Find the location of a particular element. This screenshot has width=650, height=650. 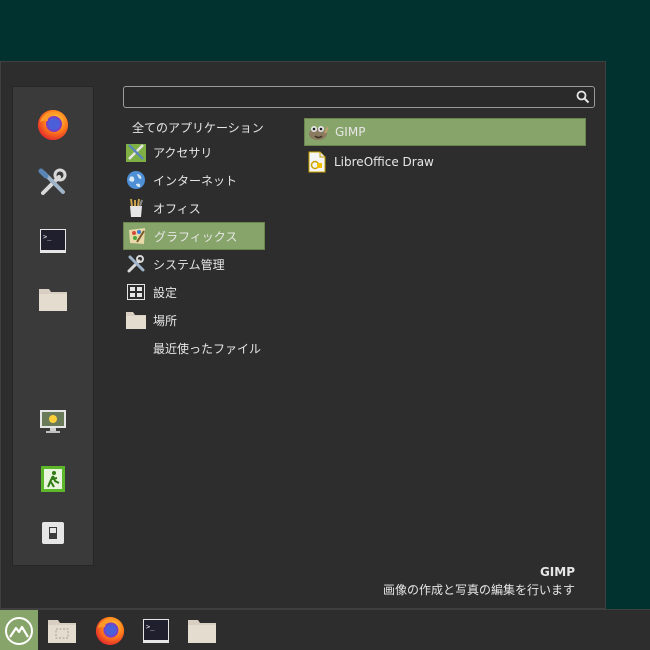

category-accessories: アクセサリ is located at coordinates (194, 152).